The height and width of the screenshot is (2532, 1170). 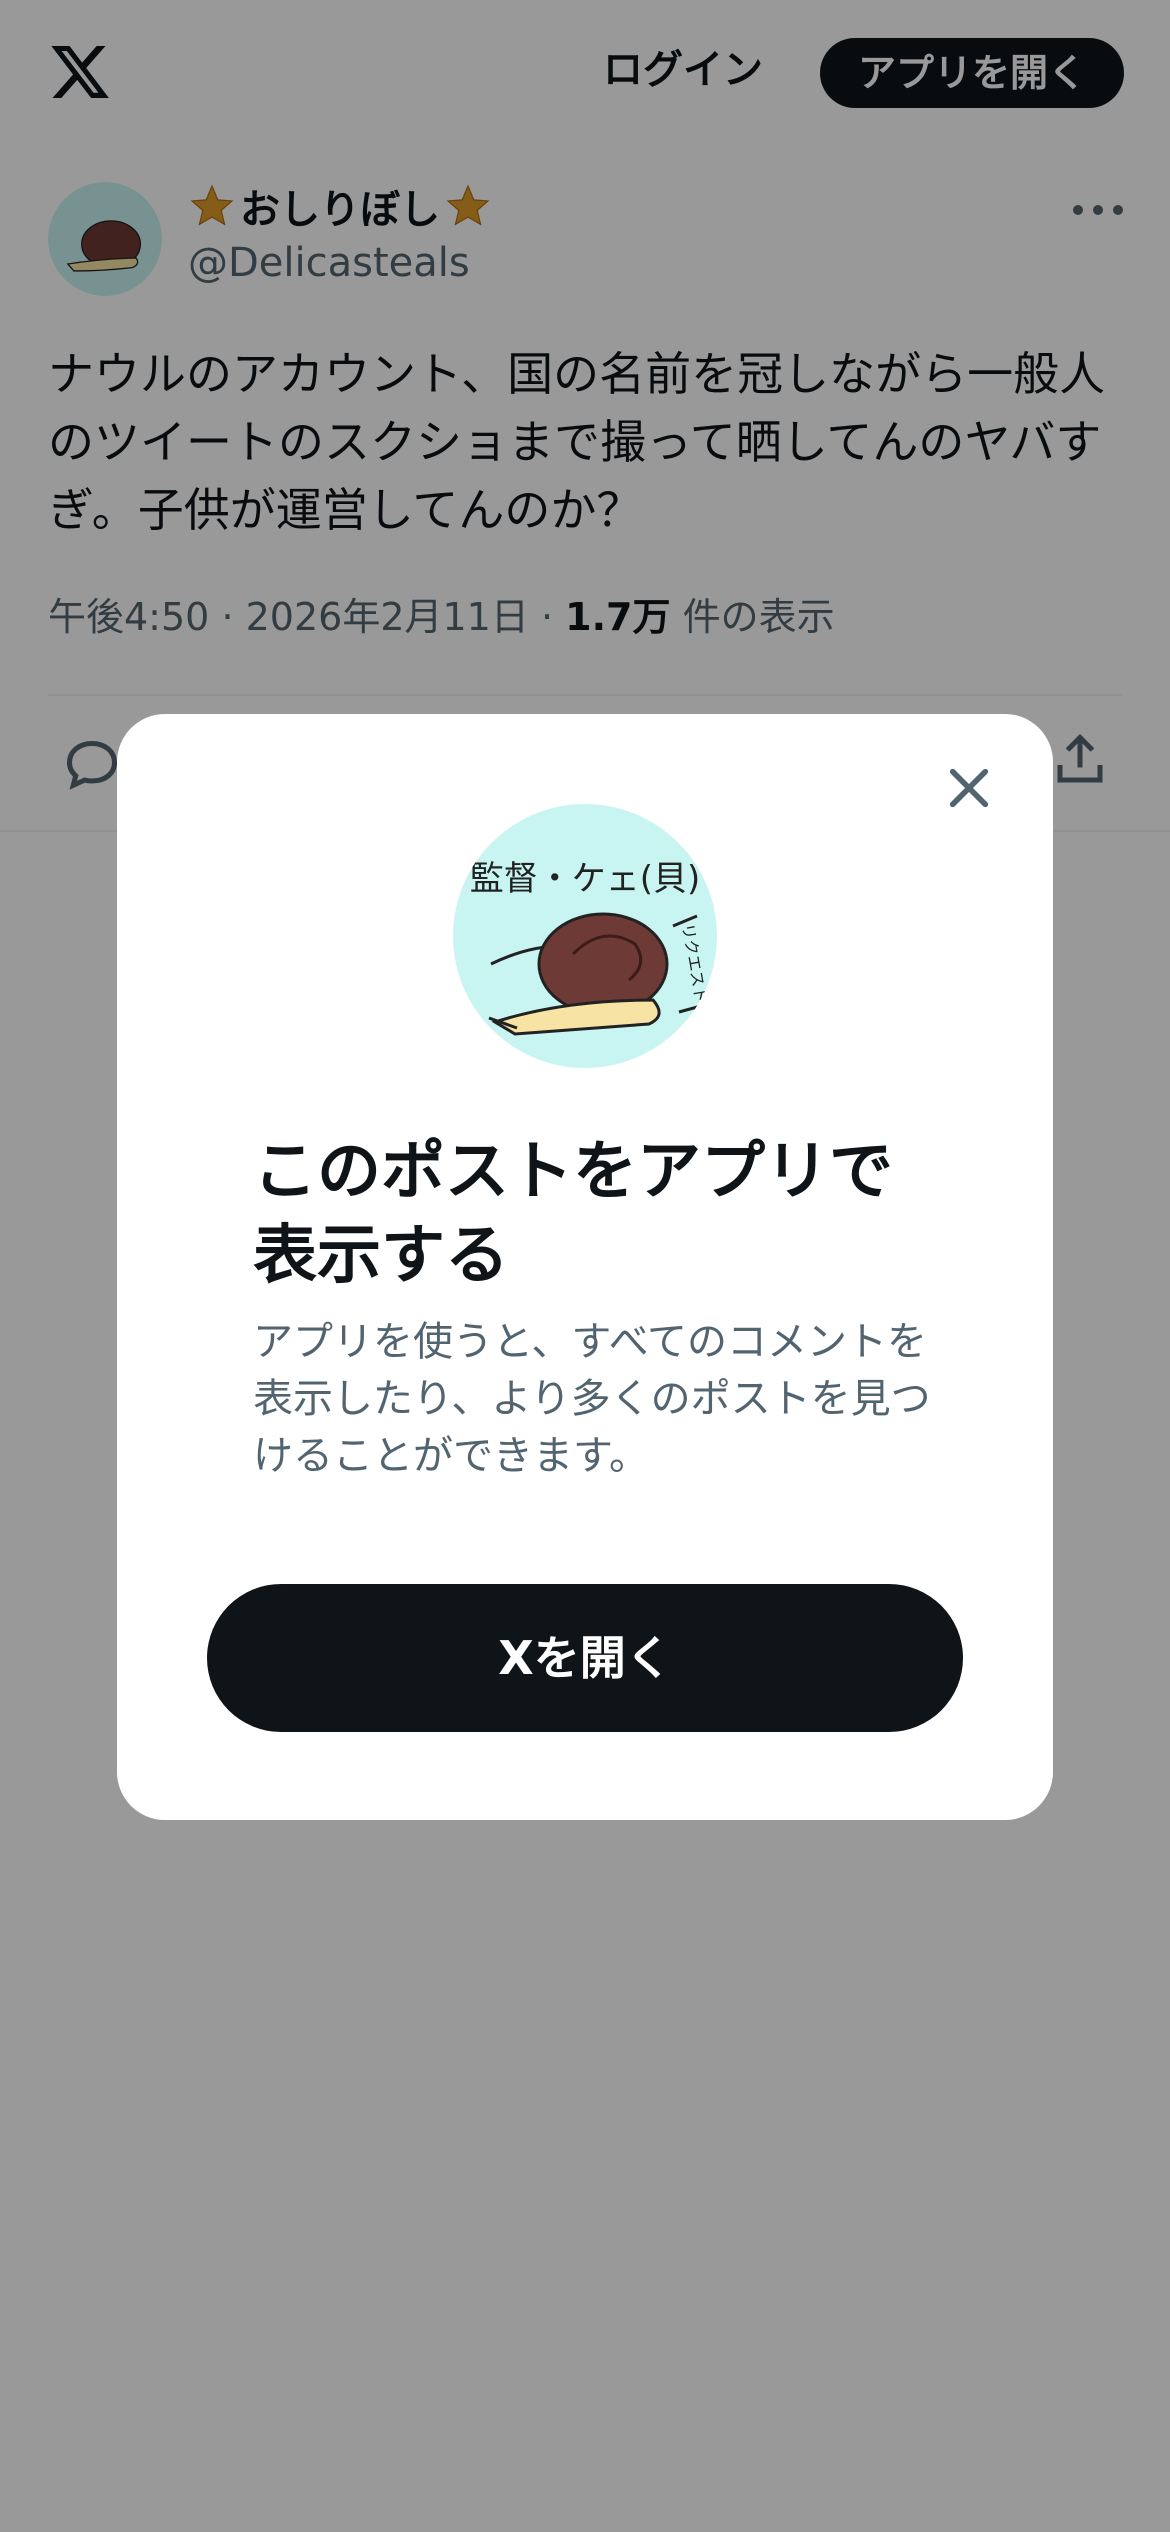 I want to click on close-icon, so click(x=969, y=788).